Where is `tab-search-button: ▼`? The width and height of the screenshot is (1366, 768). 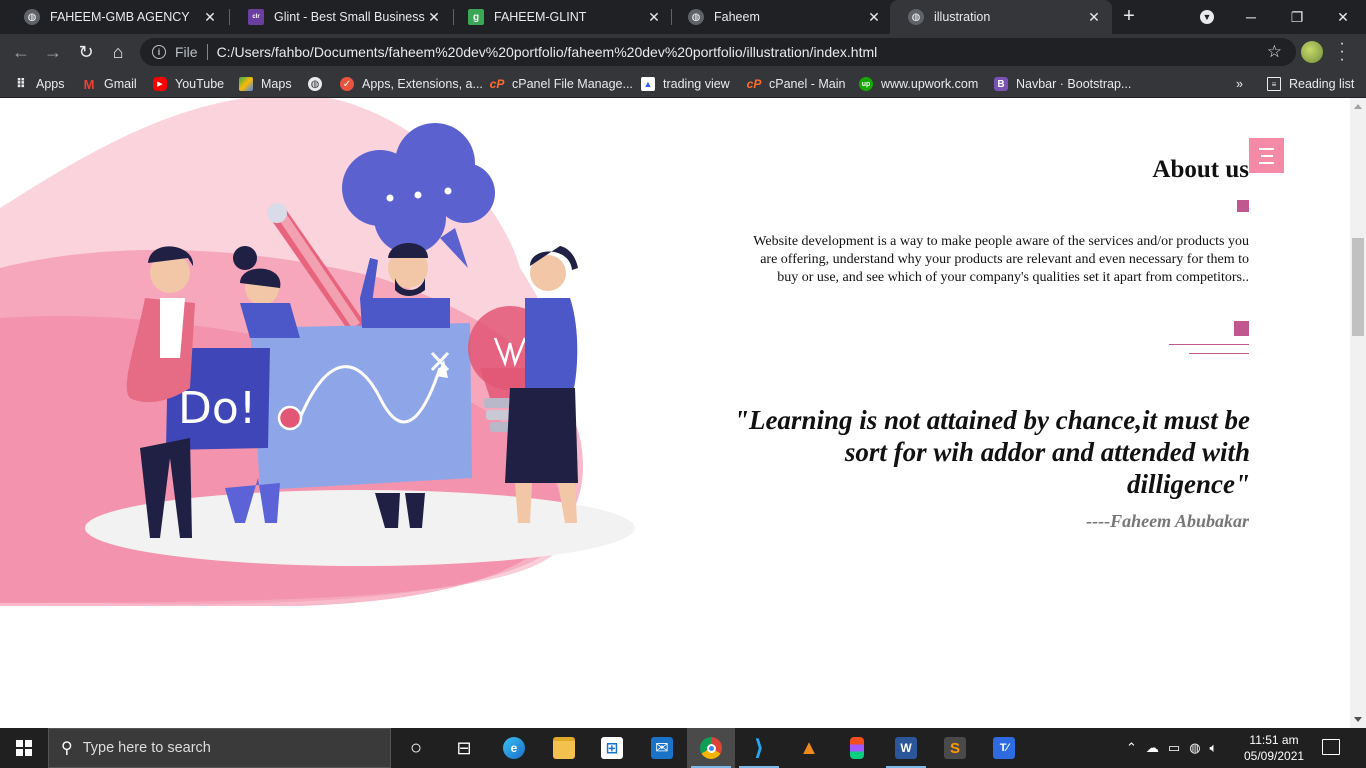
tab-search-button: ▼ is located at coordinates (1207, 17).